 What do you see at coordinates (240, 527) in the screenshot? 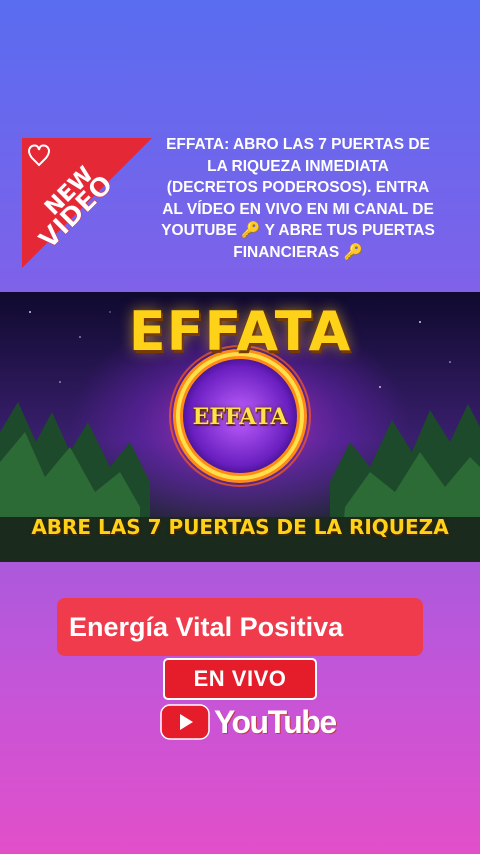
I see `thumbnail-subtitle: ABRE LAS 7 PUERTAS DE LA RIQUEZA` at bounding box center [240, 527].